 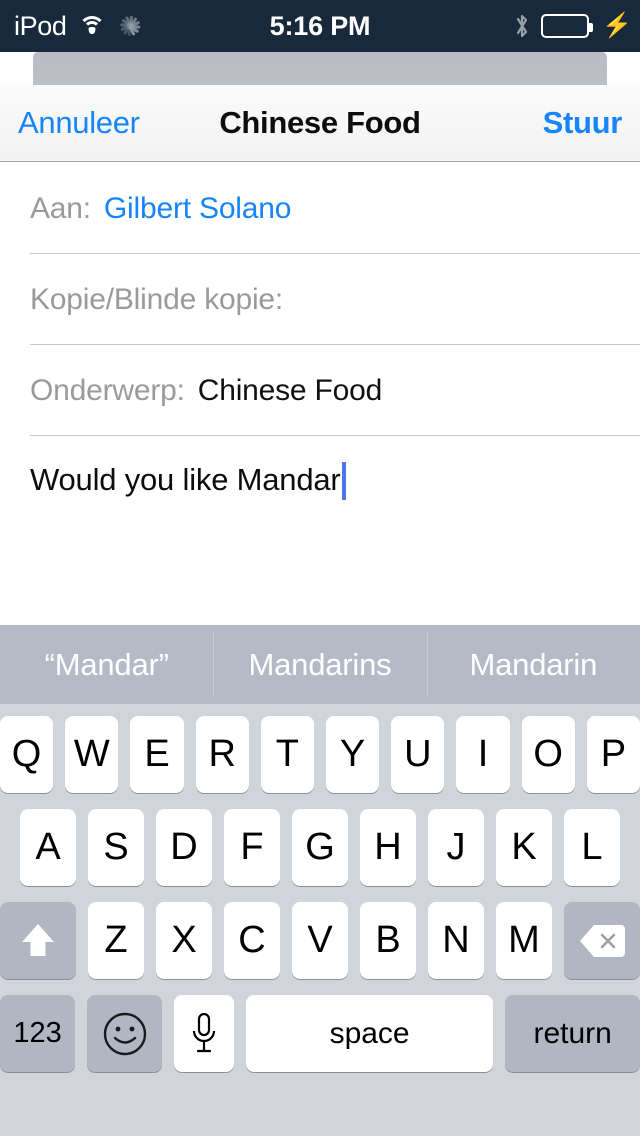 I want to click on key-i: I, so click(x=483, y=754).